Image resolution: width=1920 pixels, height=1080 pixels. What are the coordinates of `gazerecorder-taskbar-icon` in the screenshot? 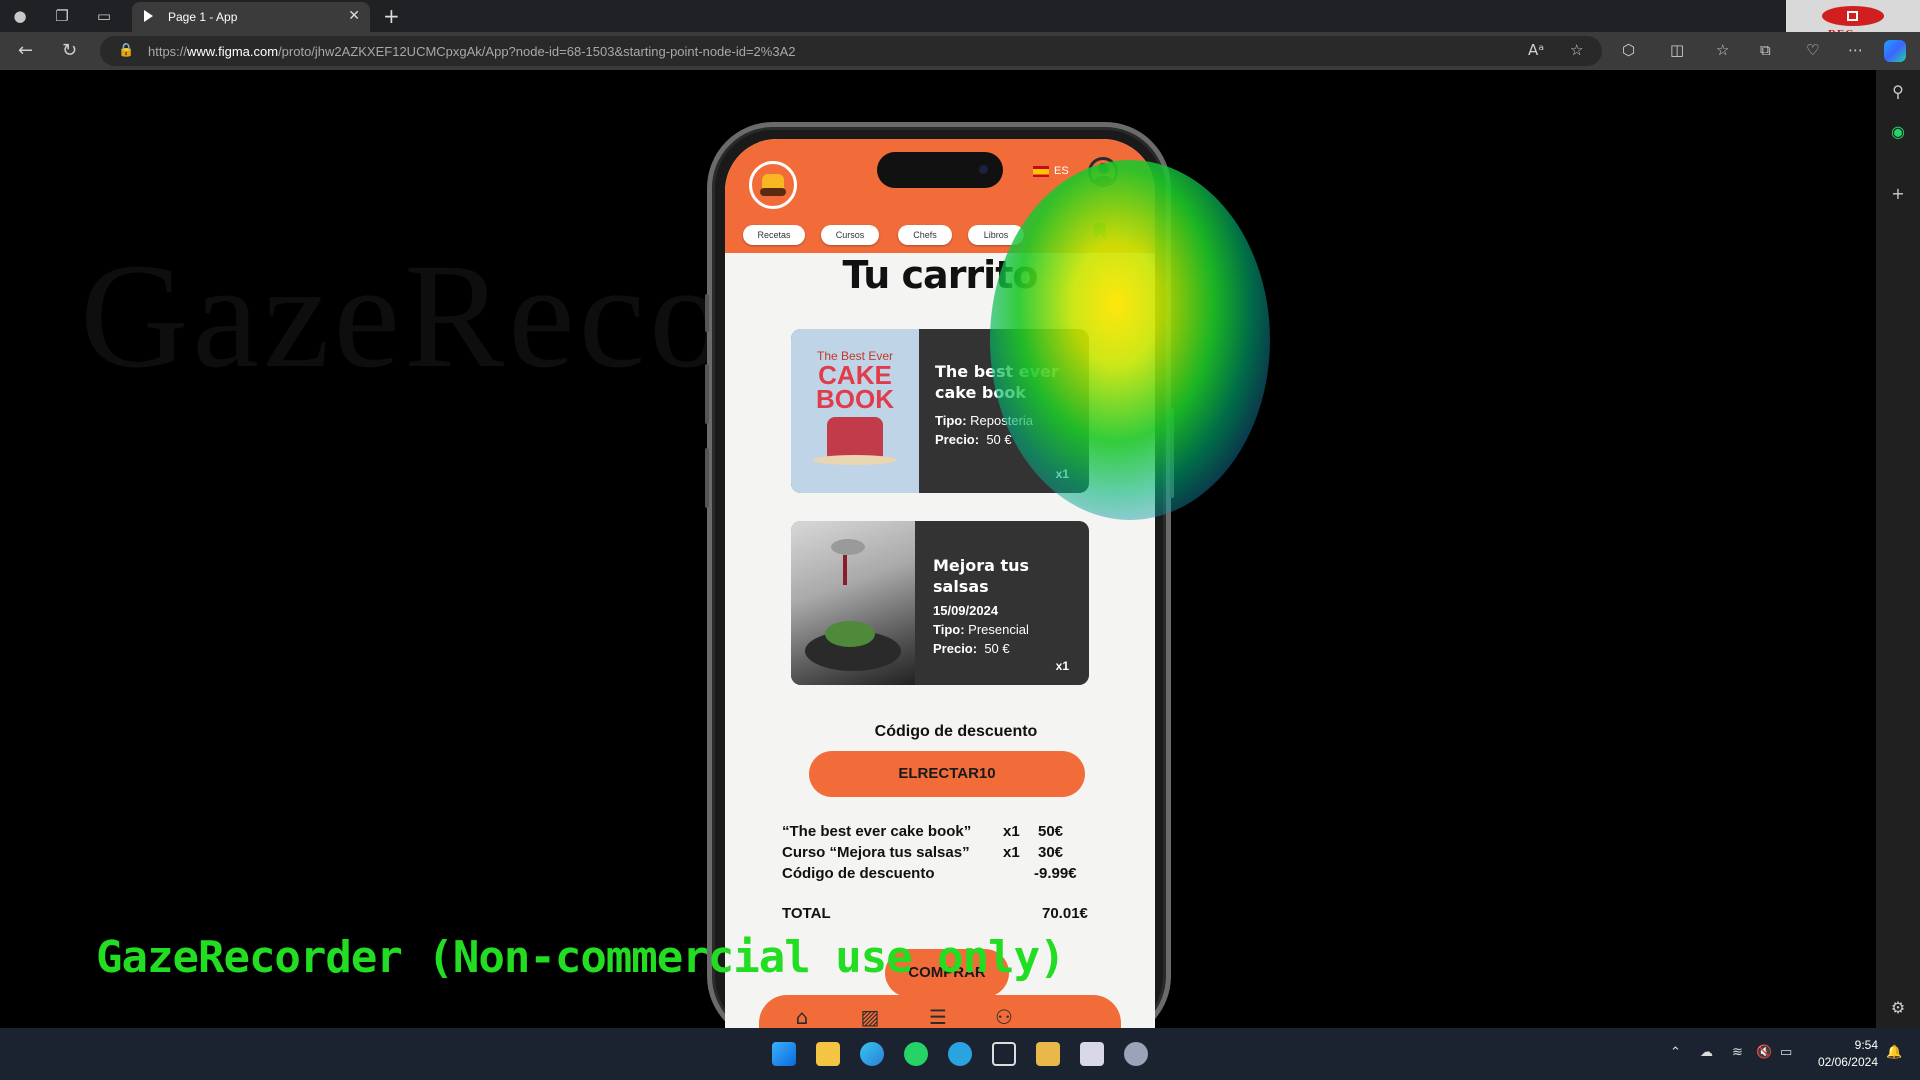 It's located at (1136, 1054).